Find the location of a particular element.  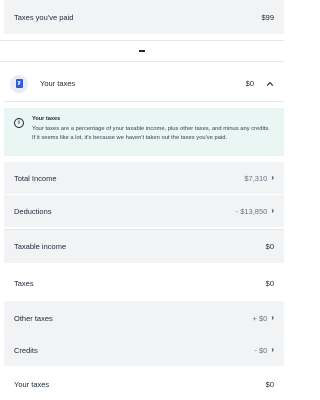

other-taxes-row: Other taxes + $0 › is located at coordinates (144, 318).